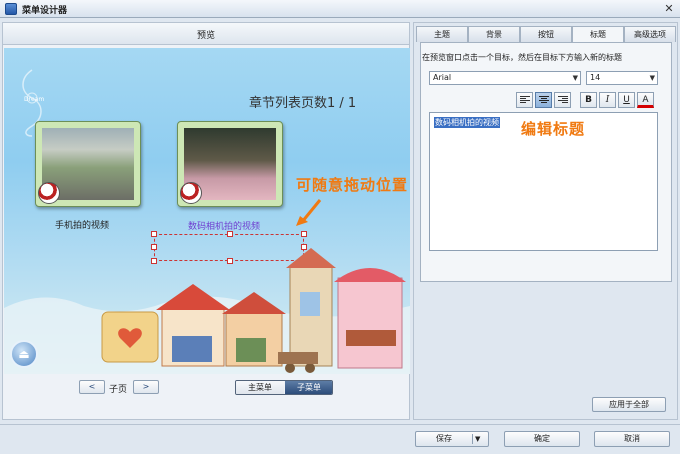 The image size is (680, 454). I want to click on tab-title: 标题, so click(598, 34).